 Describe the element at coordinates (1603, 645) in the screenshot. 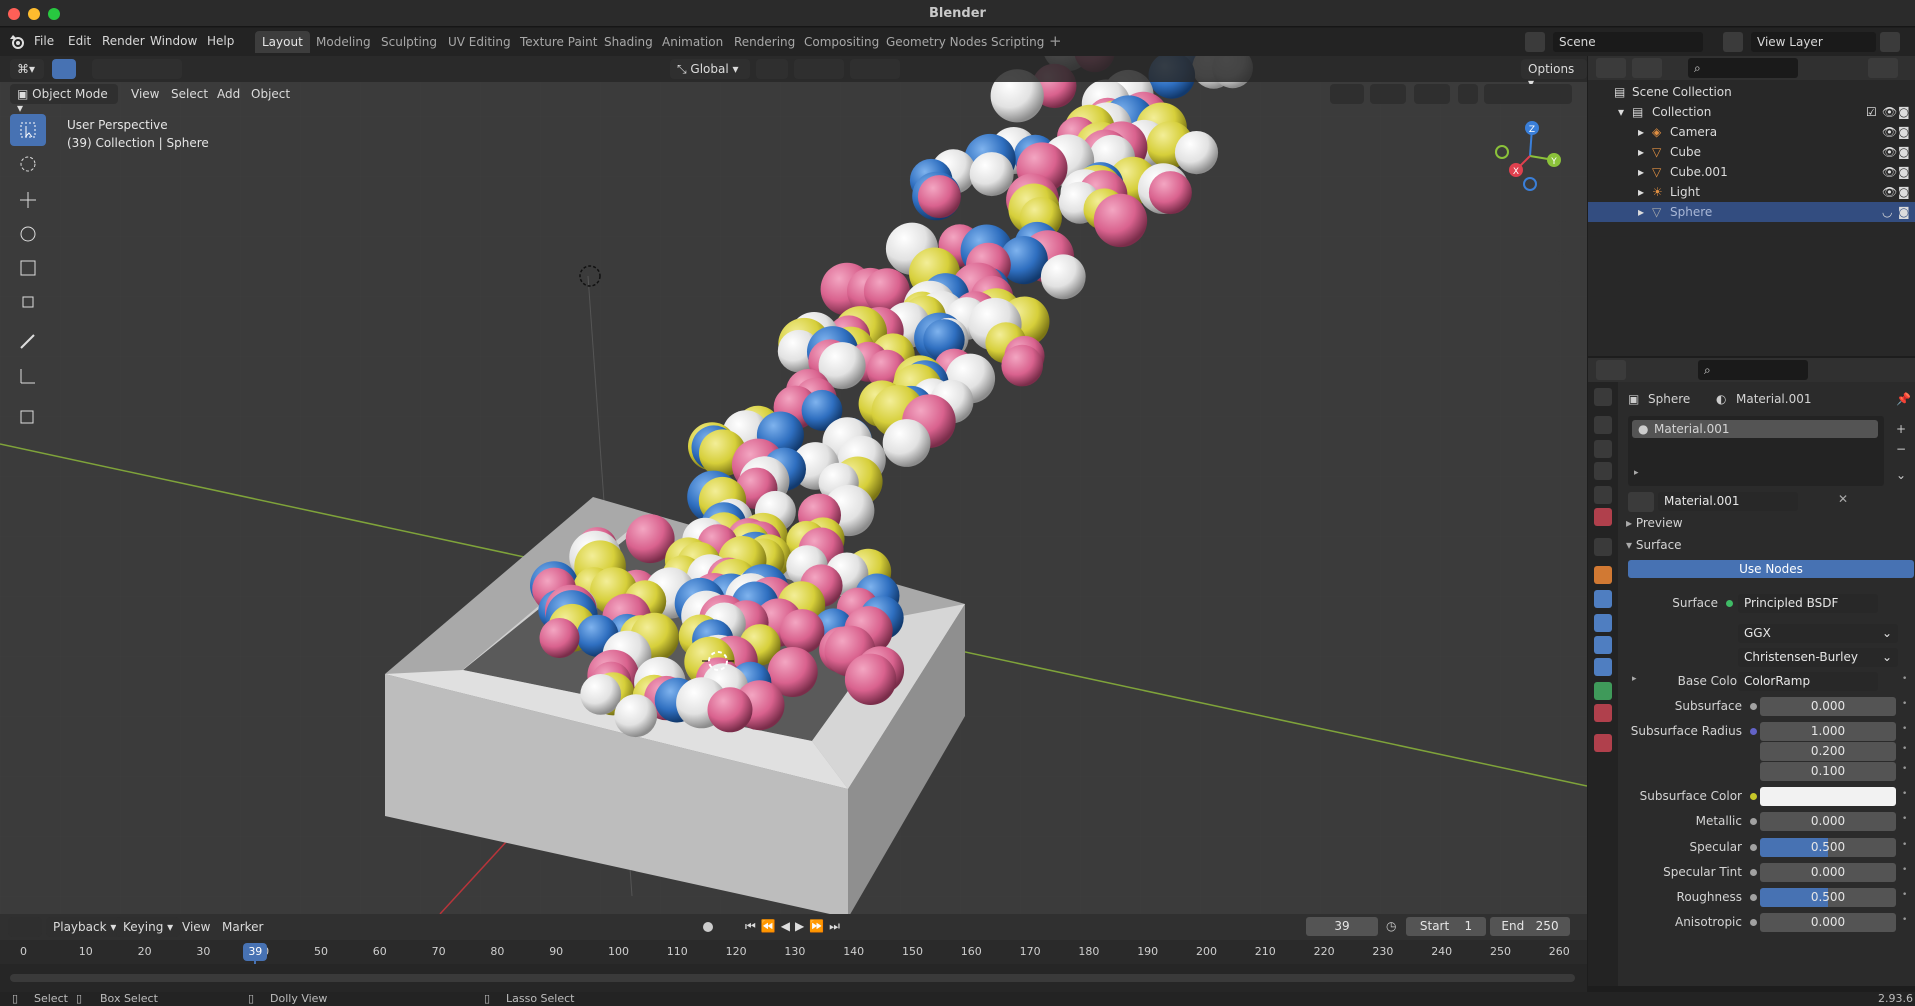

I see `physics-tab-icon` at that location.